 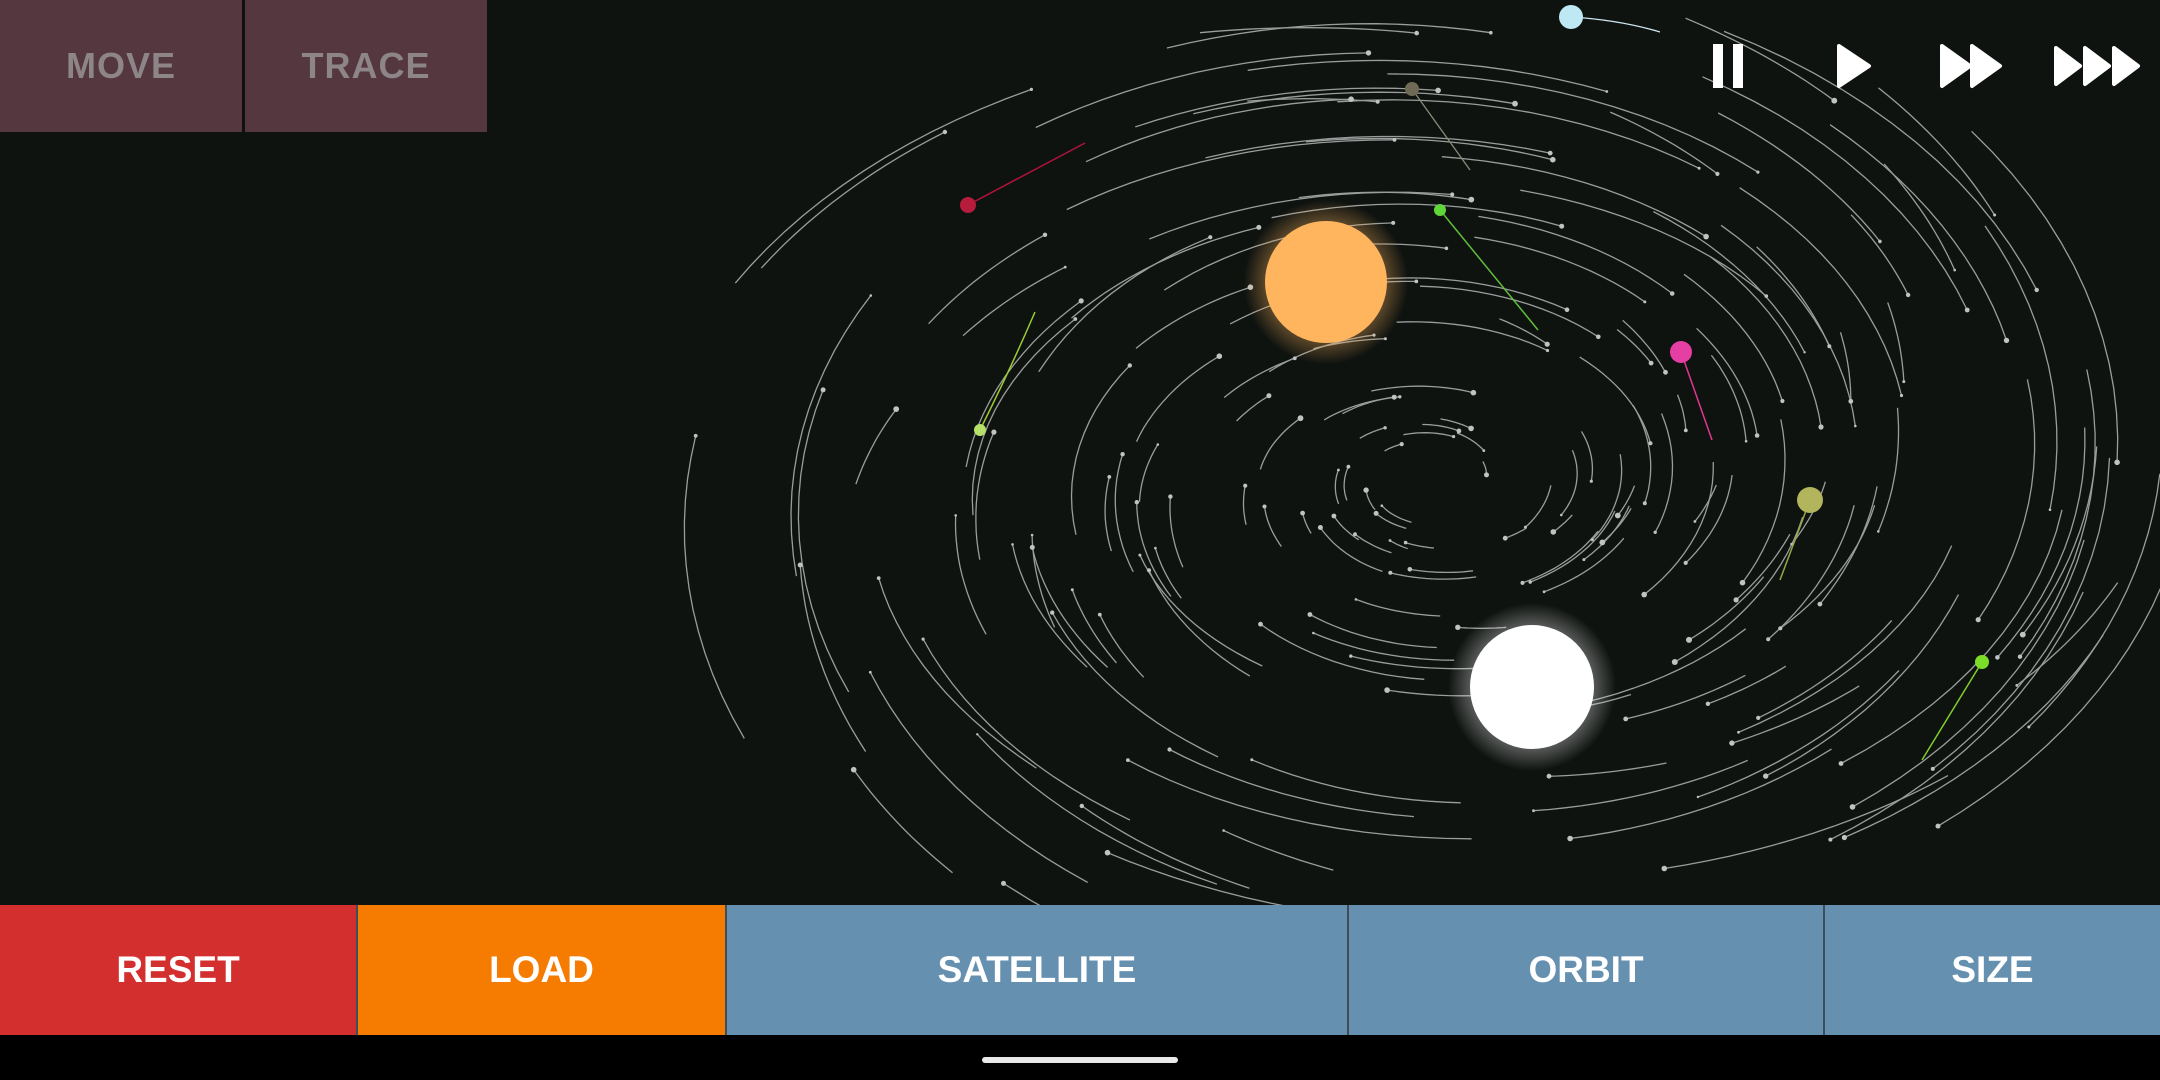 I want to click on gray-planet, so click(x=1412, y=89).